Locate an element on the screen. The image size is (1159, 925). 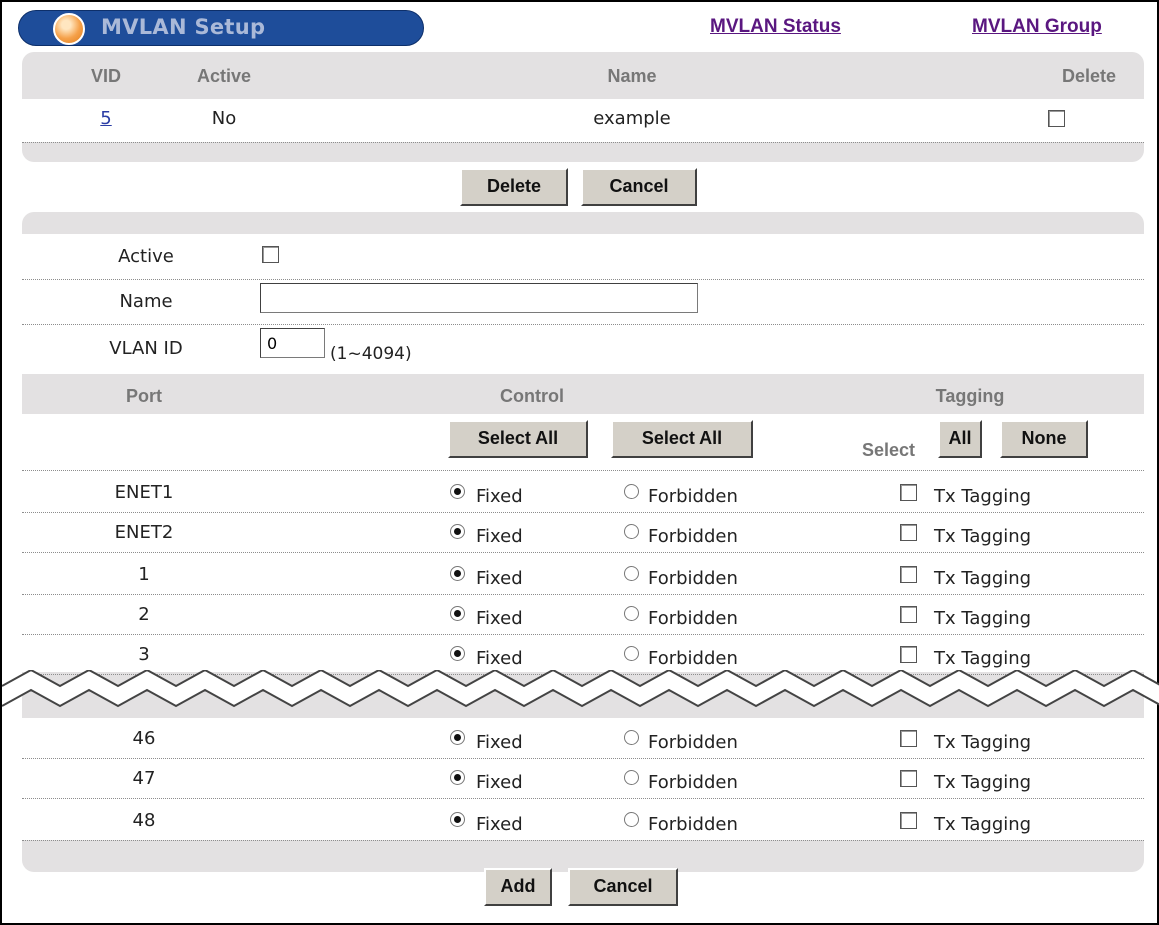
port-label: 3 is located at coordinates (144, 654).